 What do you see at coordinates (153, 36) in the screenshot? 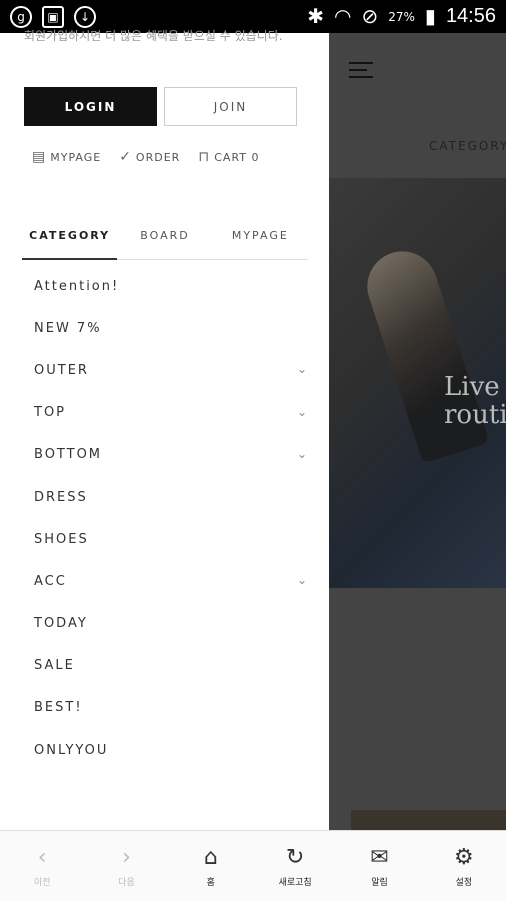
I see `signup-note: 회원가입하시면 더 많은 혜택을 받으실 수 있습니다.` at bounding box center [153, 36].